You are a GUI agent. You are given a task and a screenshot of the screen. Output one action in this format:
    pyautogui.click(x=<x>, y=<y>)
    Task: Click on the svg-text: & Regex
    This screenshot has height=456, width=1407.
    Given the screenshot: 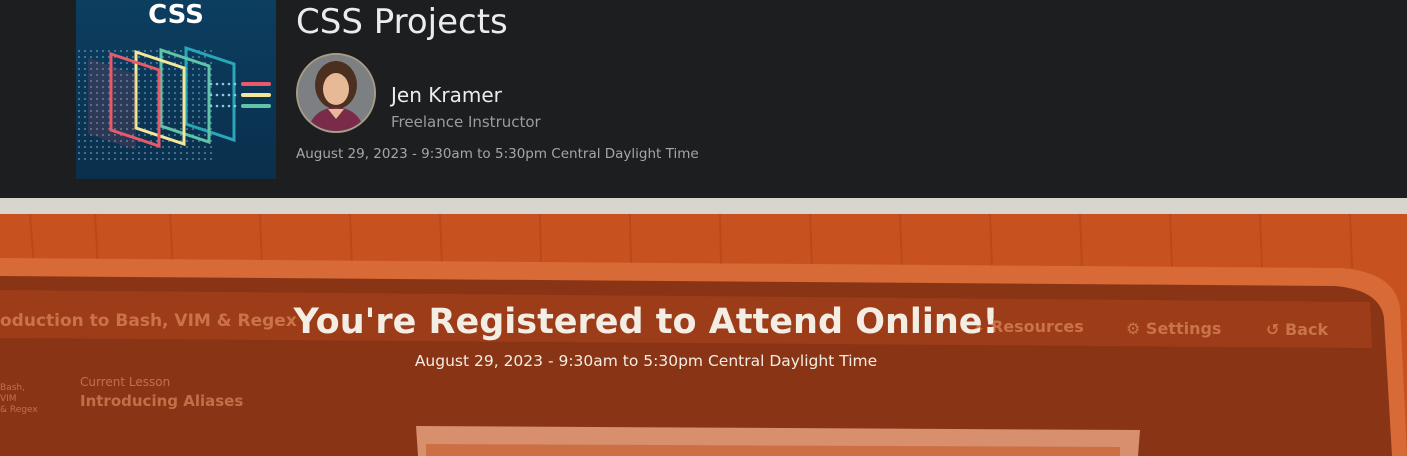 What is the action you would take?
    pyautogui.click(x=19, y=410)
    